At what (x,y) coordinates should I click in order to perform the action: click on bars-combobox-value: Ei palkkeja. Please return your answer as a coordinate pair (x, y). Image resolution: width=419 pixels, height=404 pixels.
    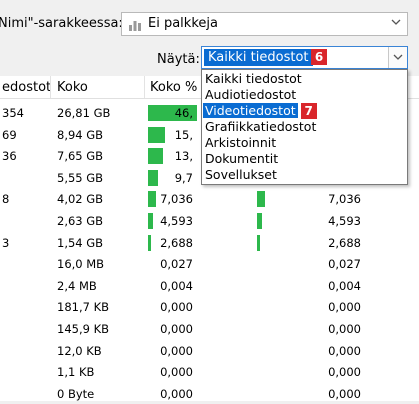
    Looking at the image, I should click on (183, 23).